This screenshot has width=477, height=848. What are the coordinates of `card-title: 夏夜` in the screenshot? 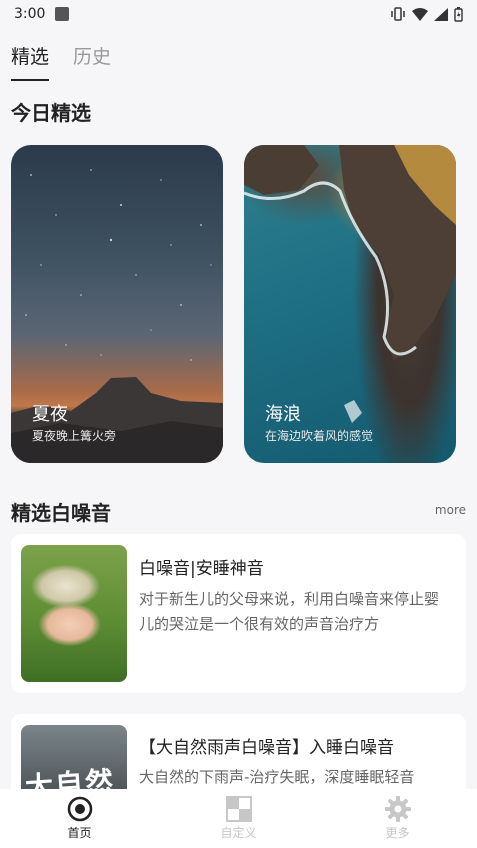 It's located at (50, 414).